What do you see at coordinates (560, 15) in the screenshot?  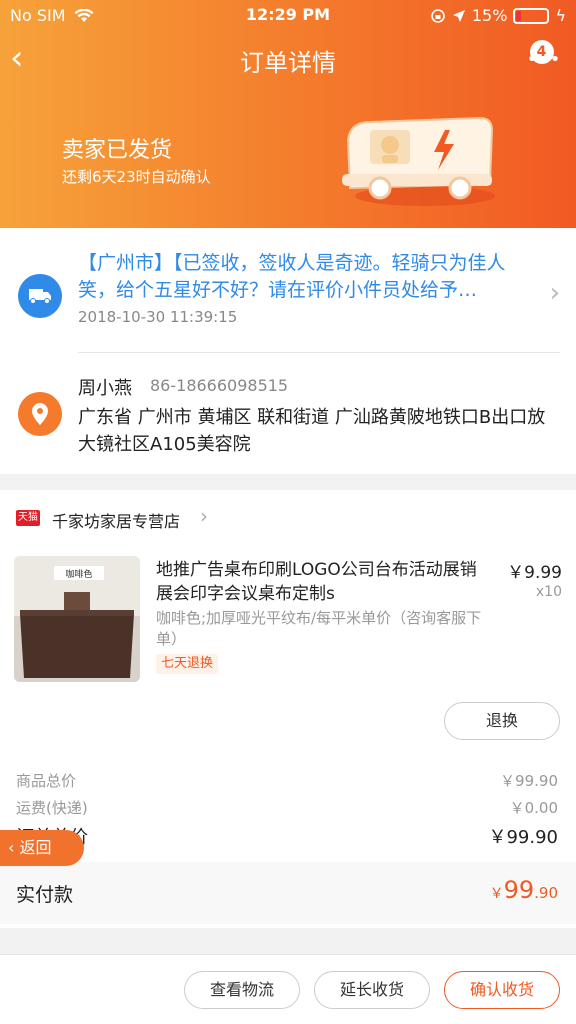 I see `charging-icon: ϟ` at bounding box center [560, 15].